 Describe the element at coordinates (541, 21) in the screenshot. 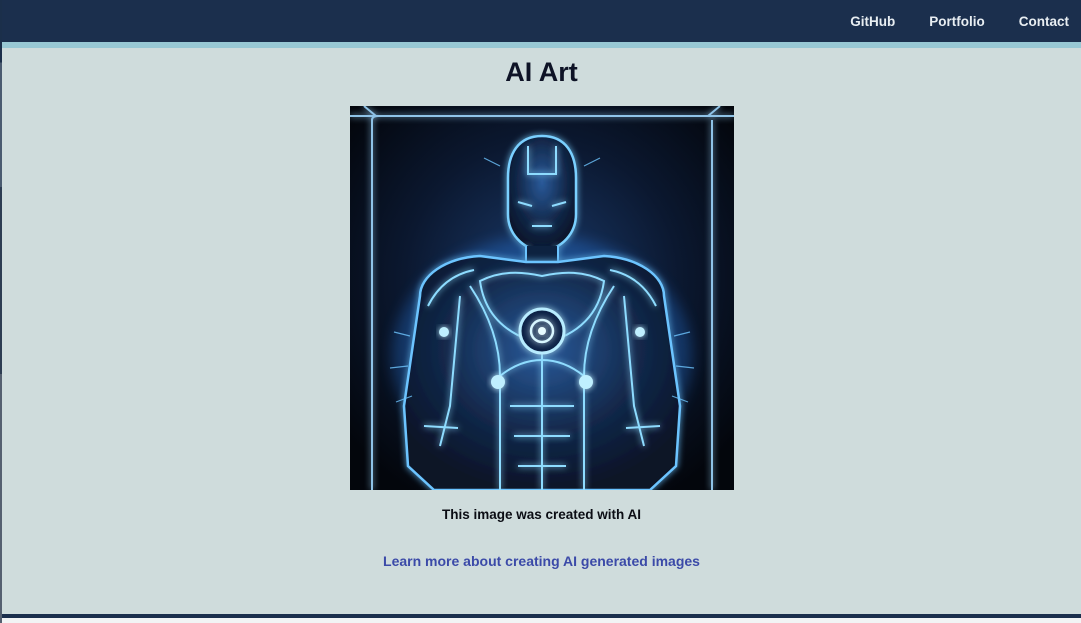

I see `top-navbar: GitHub Portfolio Contact` at that location.